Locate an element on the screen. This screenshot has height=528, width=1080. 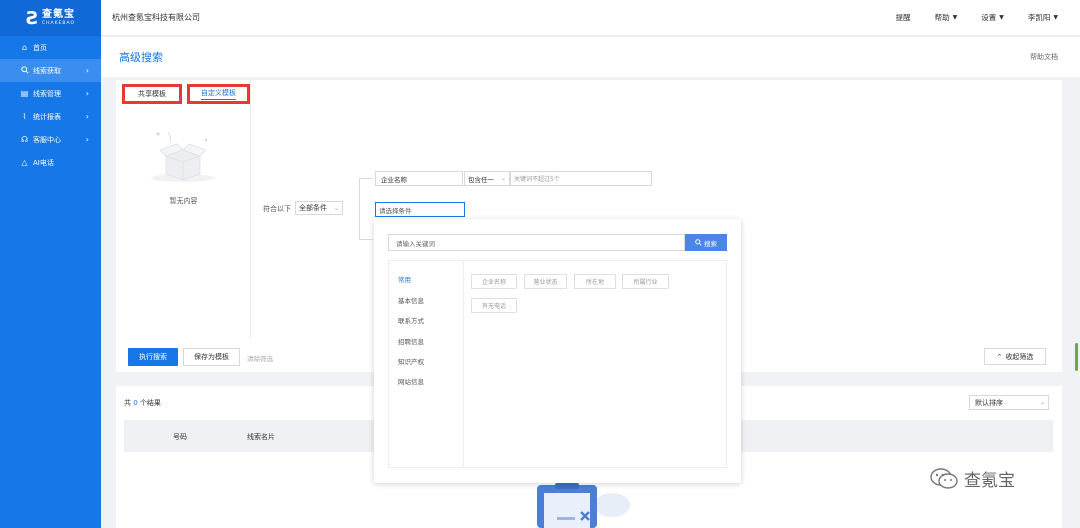
template-column: 共享模板 自定义模板 暂无内容 is located at coordinates (183, 209).